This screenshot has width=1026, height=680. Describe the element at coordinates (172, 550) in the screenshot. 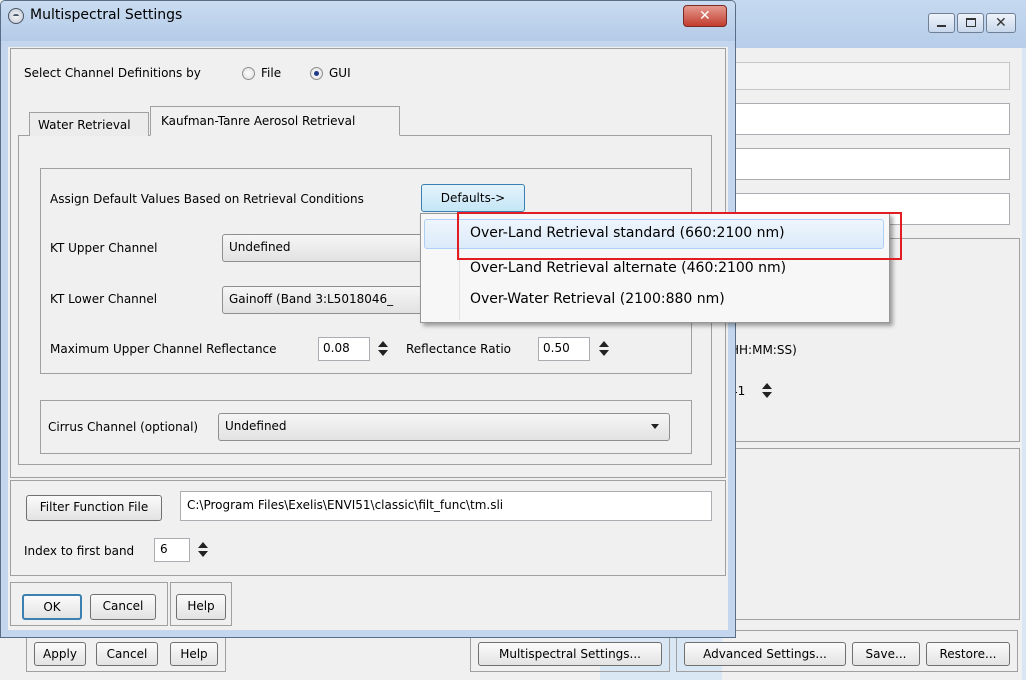

I see `index-first-band-field: 6` at that location.